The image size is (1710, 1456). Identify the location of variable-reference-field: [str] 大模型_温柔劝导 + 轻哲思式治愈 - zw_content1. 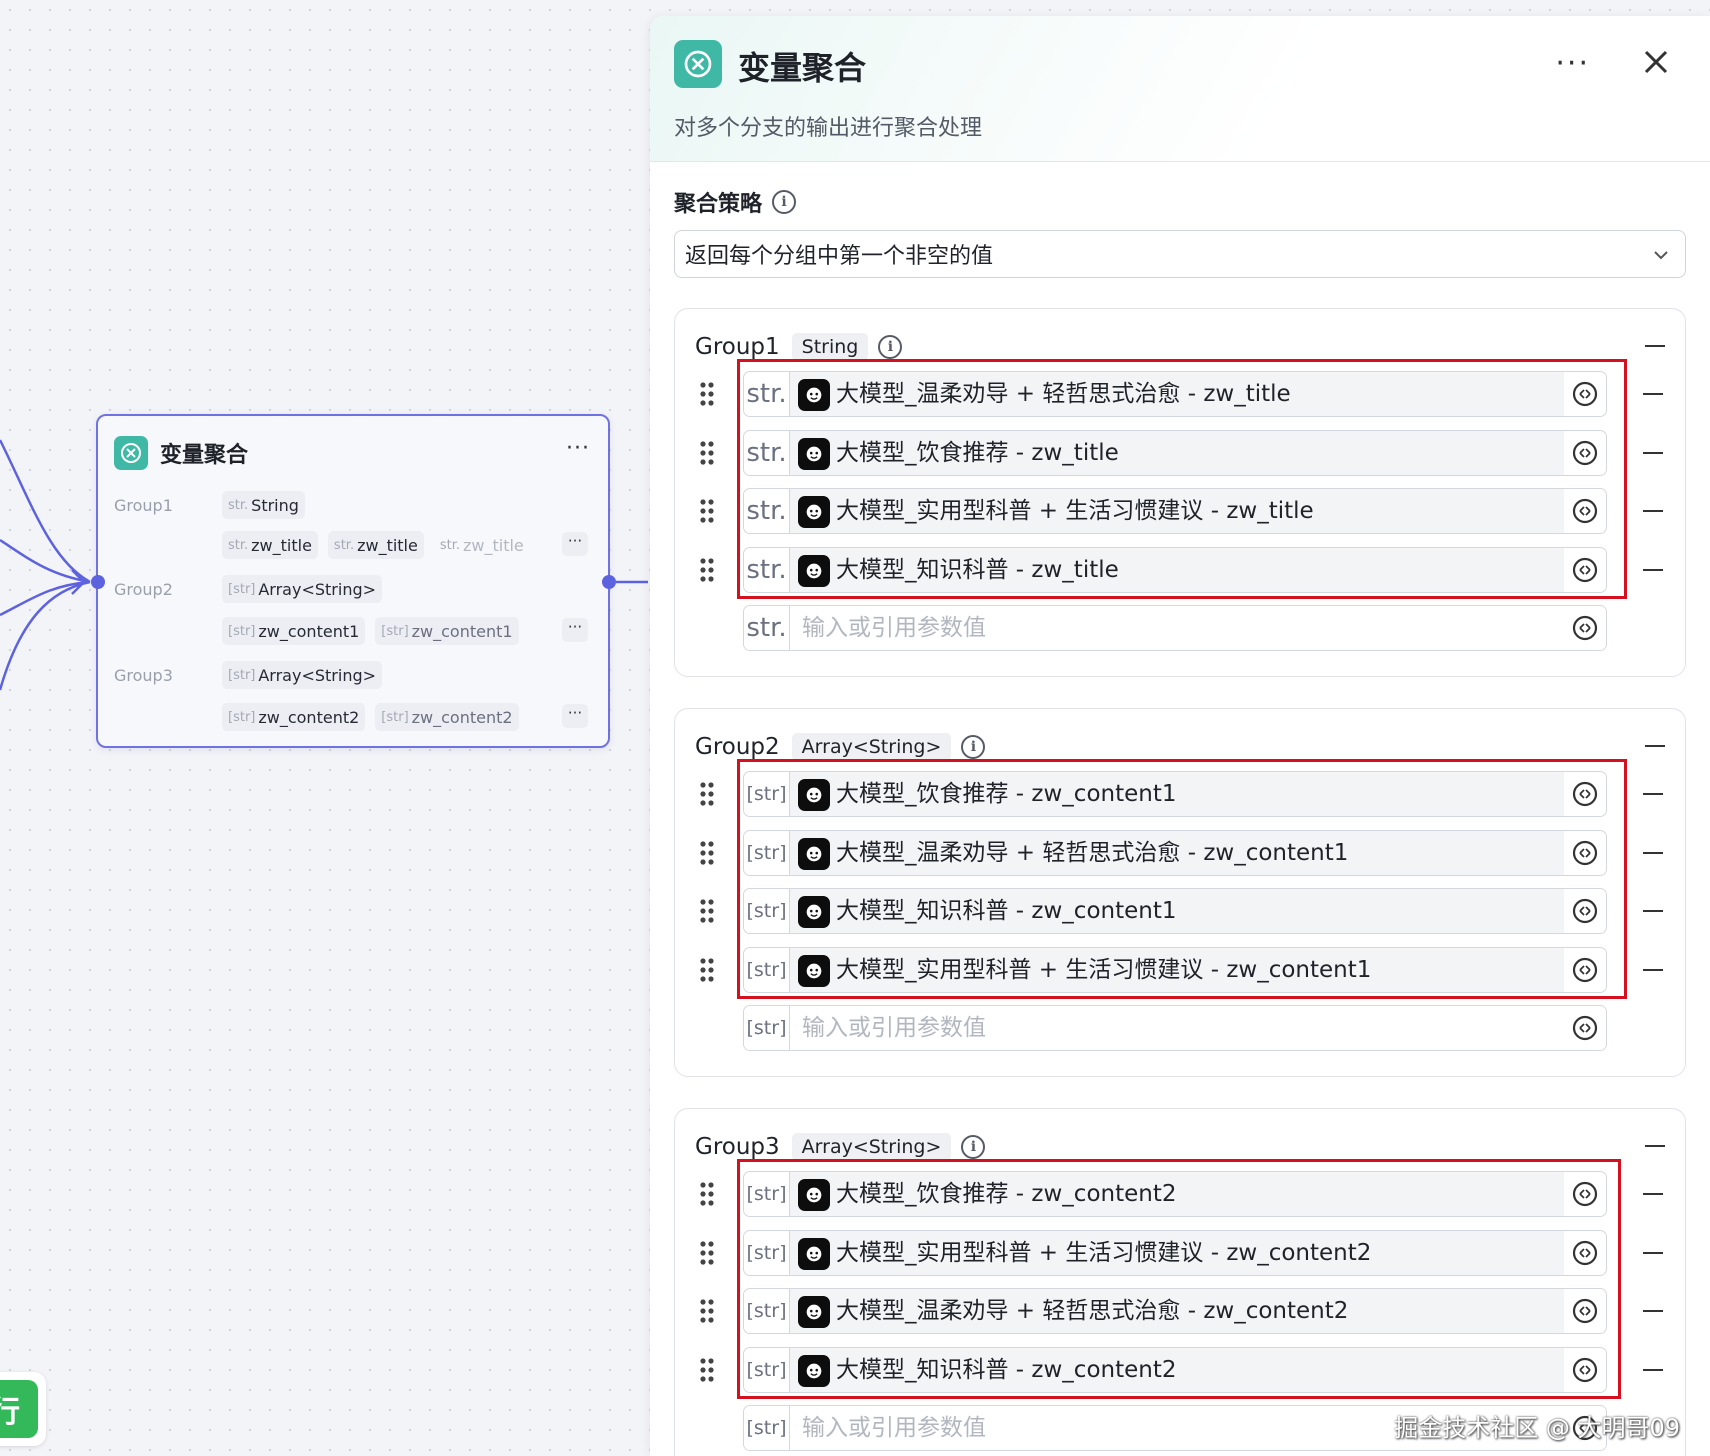
(1175, 852).